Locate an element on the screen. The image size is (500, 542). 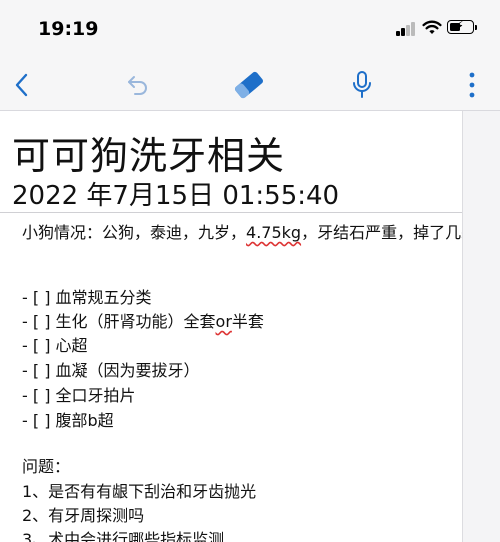
checklist-item: - [ ] 生化（肝肾功能）全套or半套 is located at coordinates (143, 320).